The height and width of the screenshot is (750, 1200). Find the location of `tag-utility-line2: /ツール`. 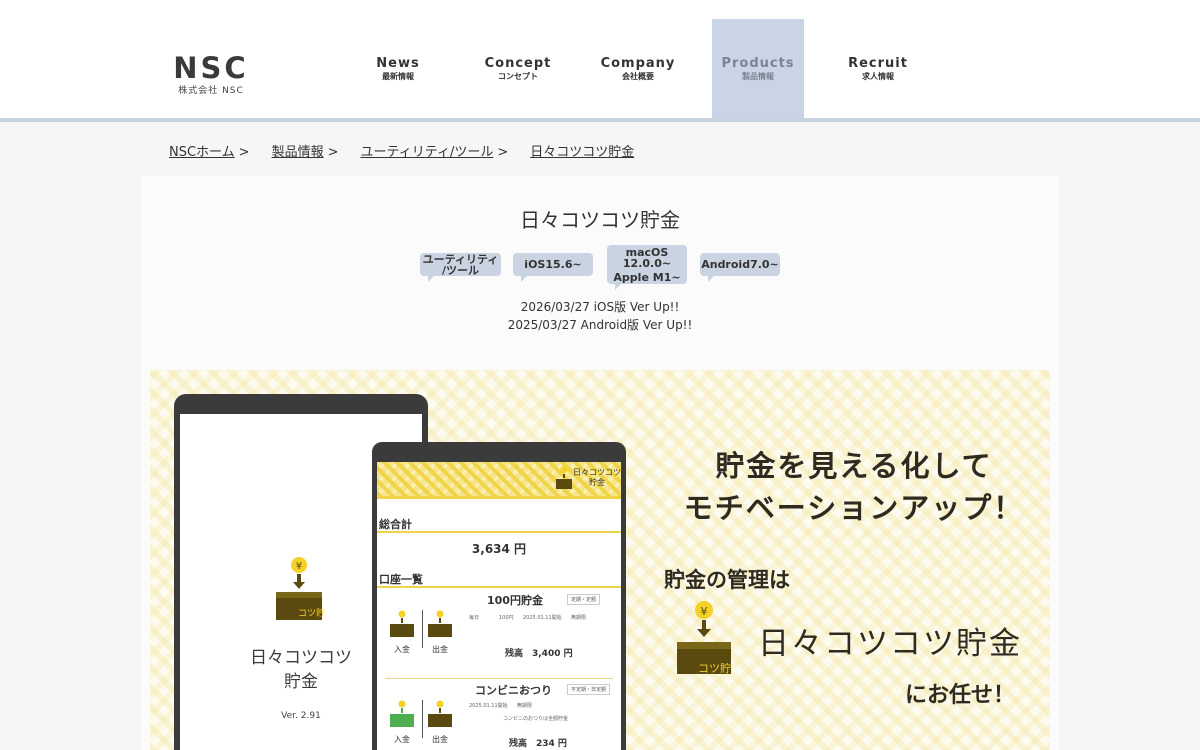

tag-utility-line2: /ツール is located at coordinates (460, 270).